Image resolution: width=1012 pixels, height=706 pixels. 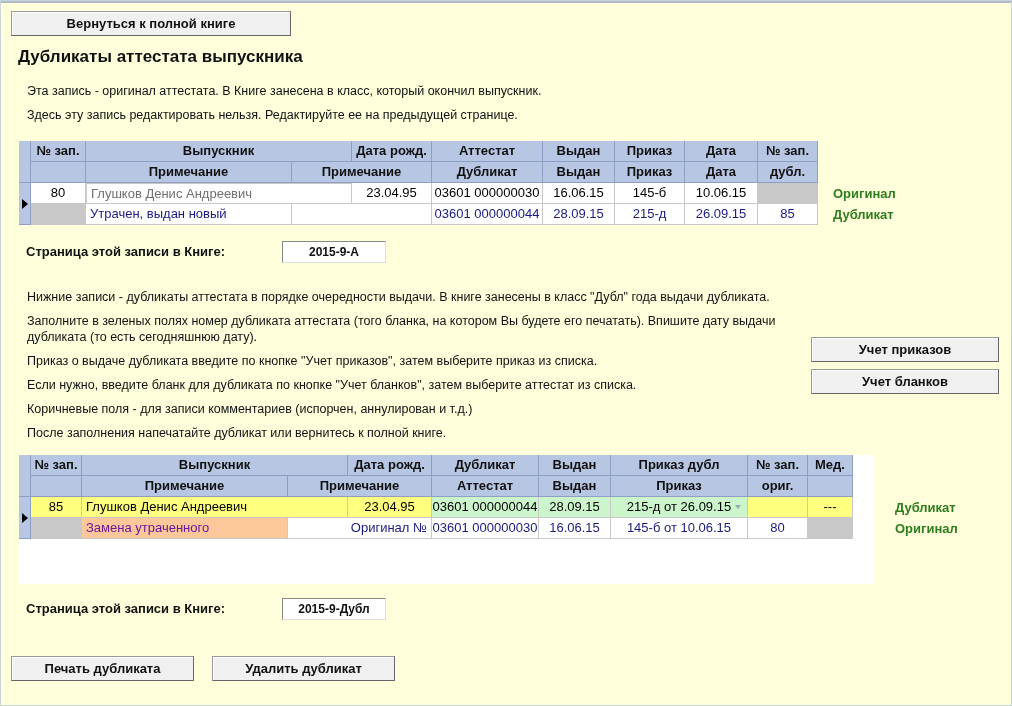 What do you see at coordinates (721, 193) in the screenshot?
I see `table-cell: 10.06.15` at bounding box center [721, 193].